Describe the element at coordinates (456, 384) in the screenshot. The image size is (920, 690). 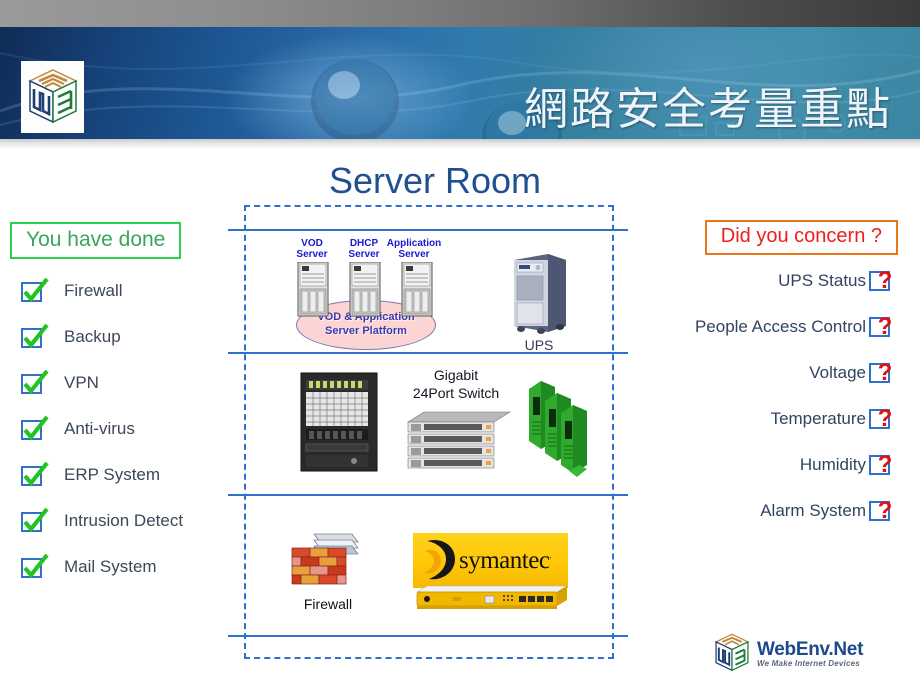
I see `gigabit-switch-label: Gigabit 24Port Switch` at that location.